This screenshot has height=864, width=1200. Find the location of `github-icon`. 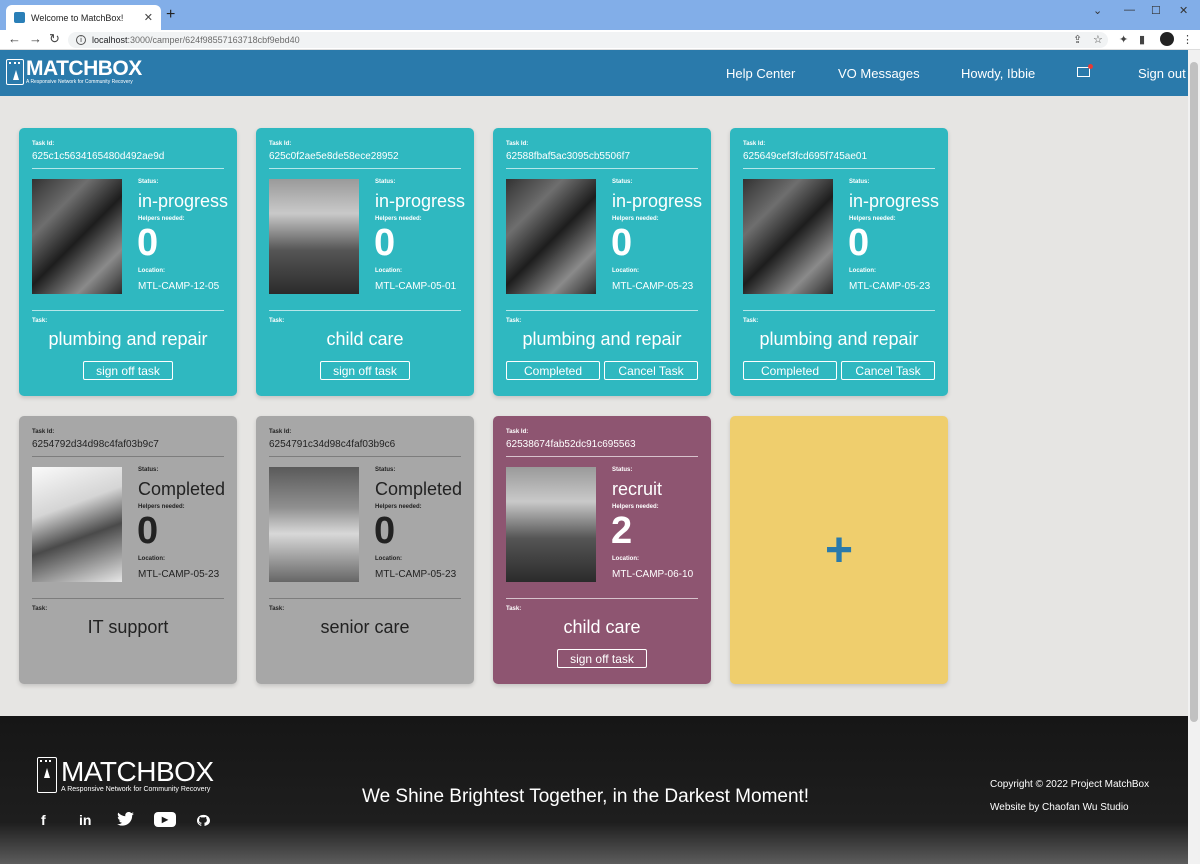

github-icon is located at coordinates (203, 820).